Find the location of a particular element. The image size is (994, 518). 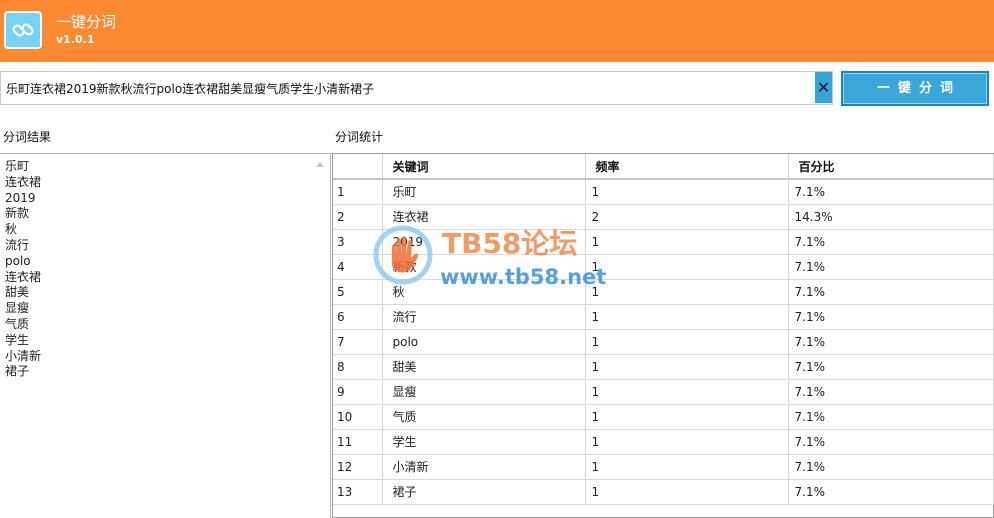

cell-keyword: 流行 is located at coordinates (484, 317).